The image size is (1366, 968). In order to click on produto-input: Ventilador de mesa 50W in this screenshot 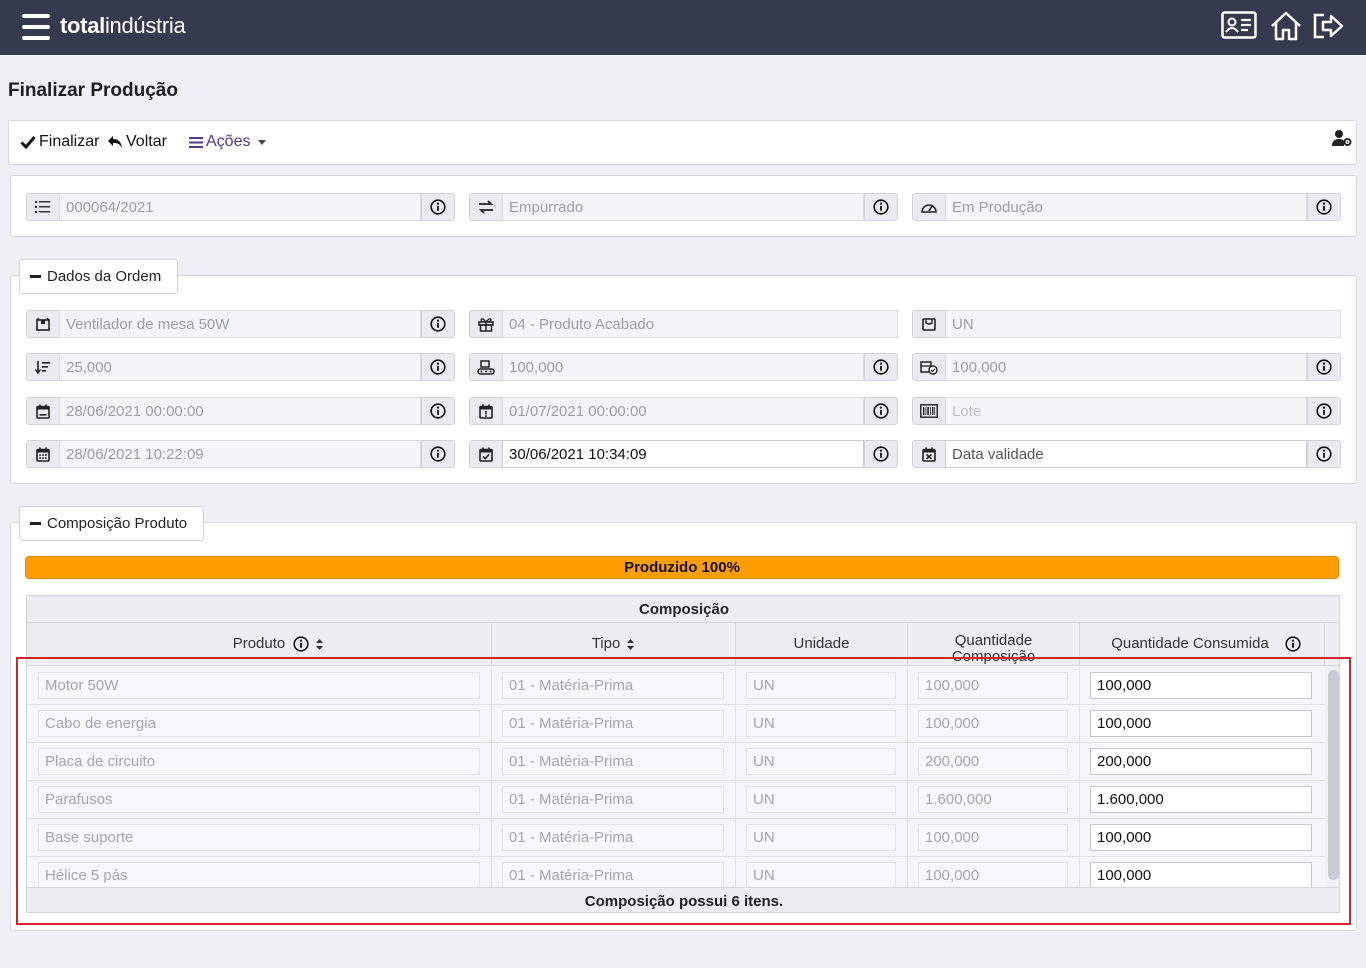, I will do `click(240, 324)`.